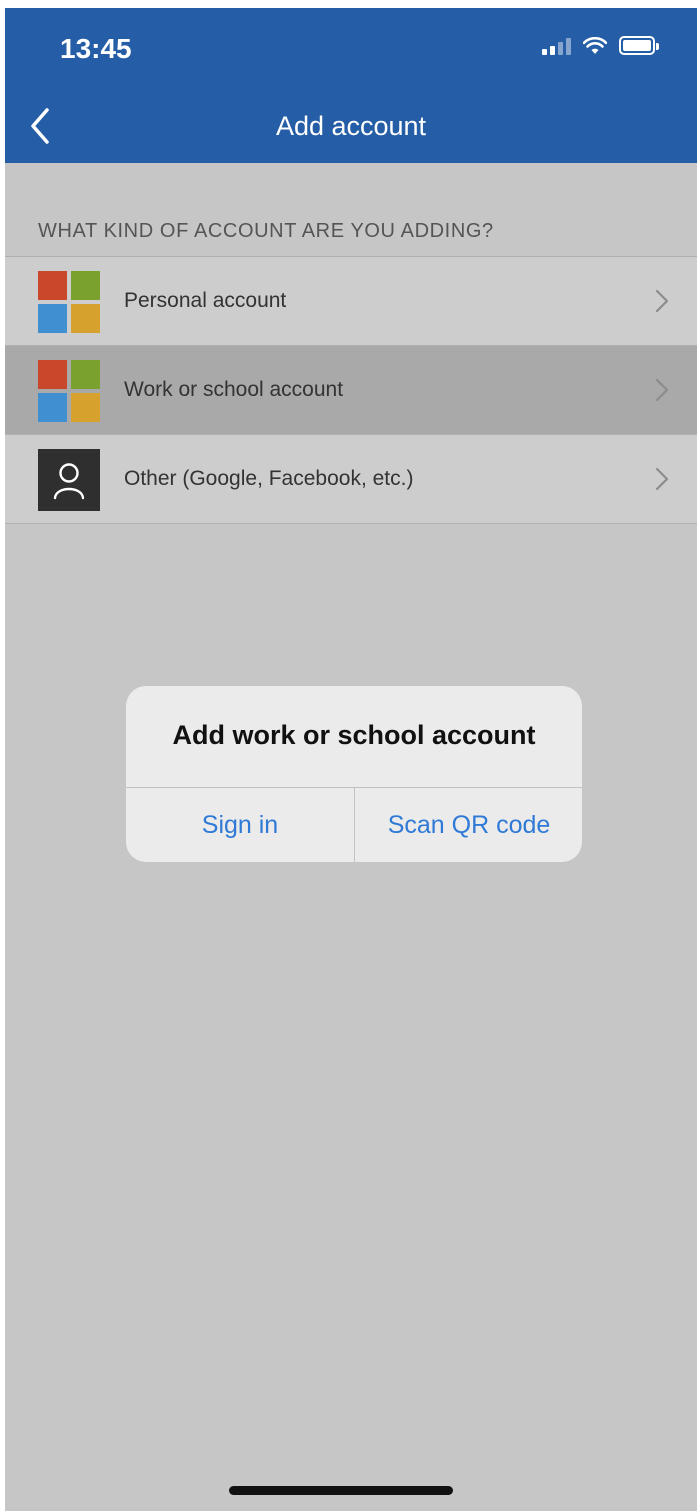 This screenshot has width=697, height=1511. I want to click on scan-qr-code-button: Scan QR code, so click(468, 825).